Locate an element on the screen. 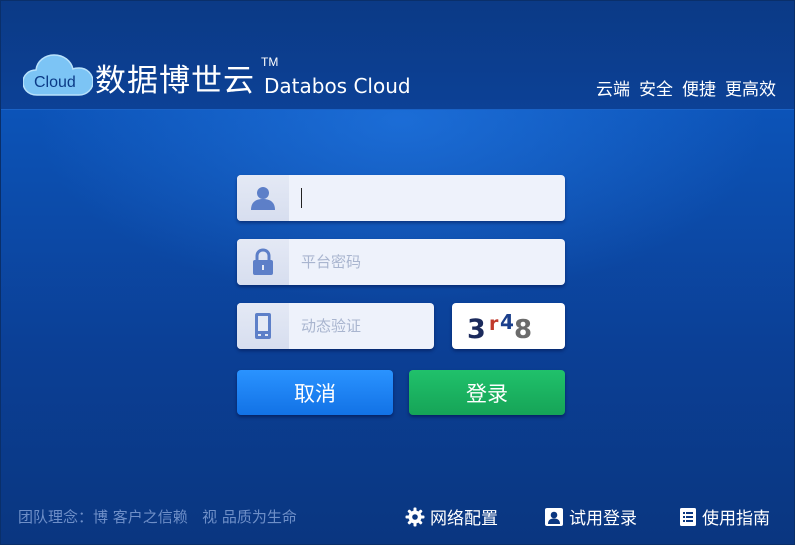 The width and height of the screenshot is (795, 545). captcha-char: r is located at coordinates (494, 324).